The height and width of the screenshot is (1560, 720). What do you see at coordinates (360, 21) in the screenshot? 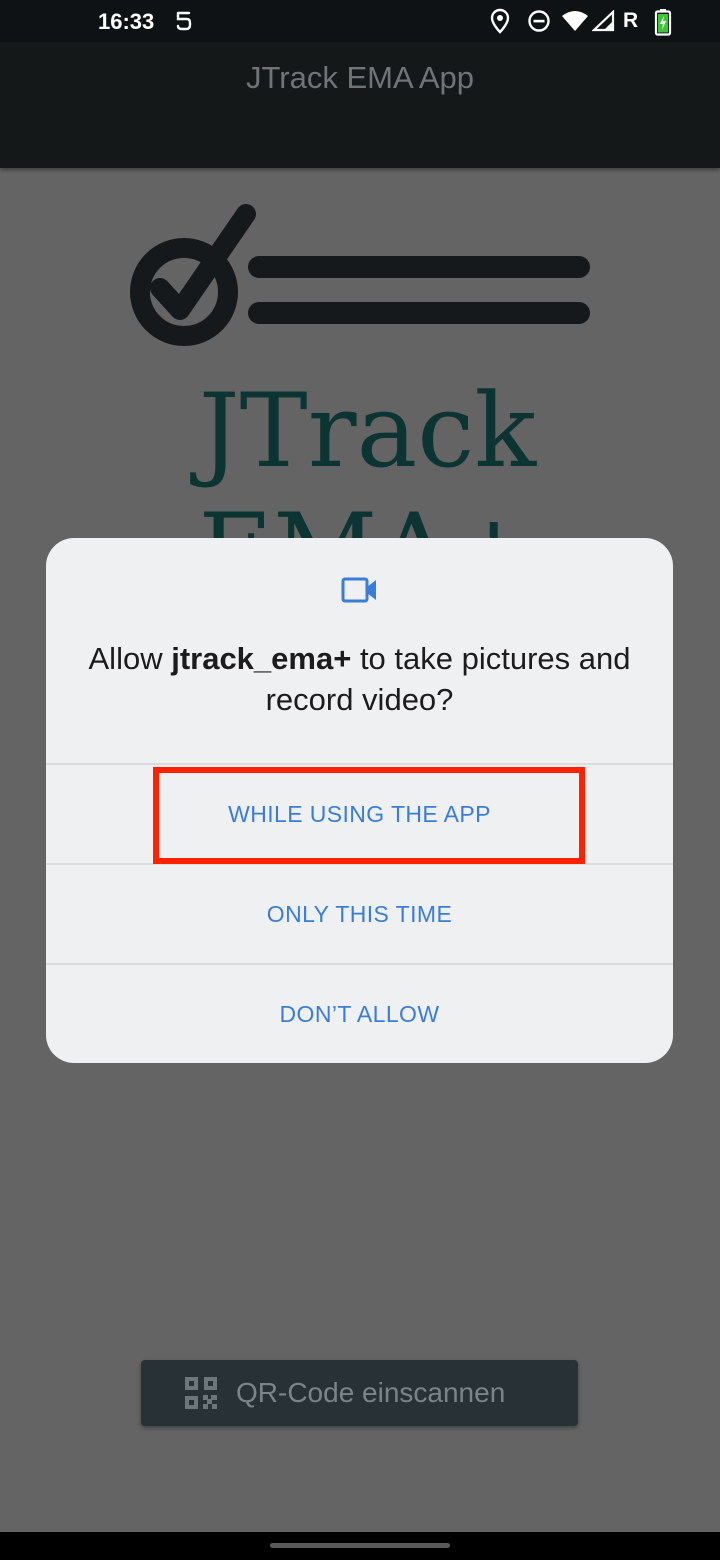
I see `status-bar: 16:33 R` at bounding box center [360, 21].